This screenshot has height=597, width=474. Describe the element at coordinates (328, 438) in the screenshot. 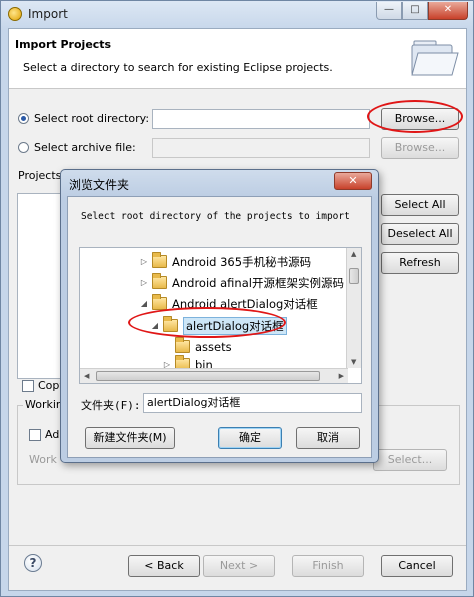

I see `dialog-cancel-button: 取消` at that location.